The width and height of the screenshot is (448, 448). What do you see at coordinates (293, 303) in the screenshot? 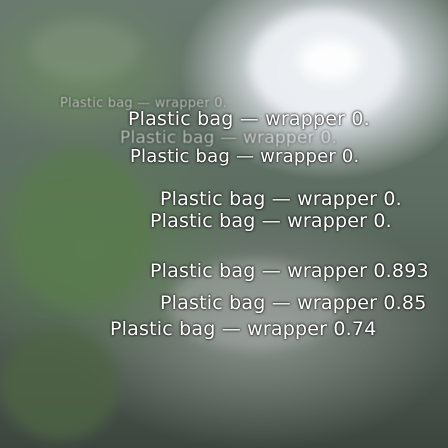
I see `detection-label: Plastic bag — wrapper 0.85` at bounding box center [293, 303].